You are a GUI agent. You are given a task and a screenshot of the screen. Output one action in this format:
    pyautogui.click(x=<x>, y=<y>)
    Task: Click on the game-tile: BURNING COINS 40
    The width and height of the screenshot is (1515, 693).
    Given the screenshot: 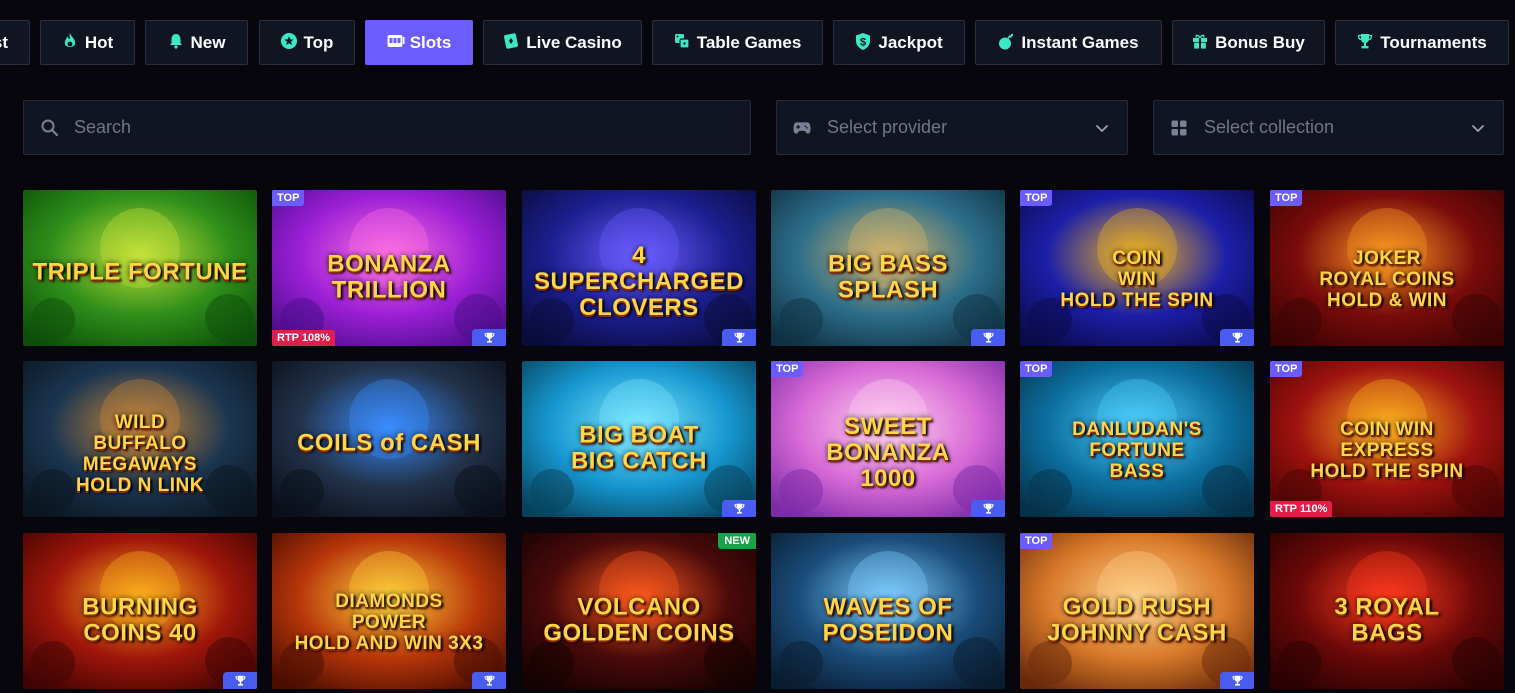 What is the action you would take?
    pyautogui.click(x=140, y=611)
    